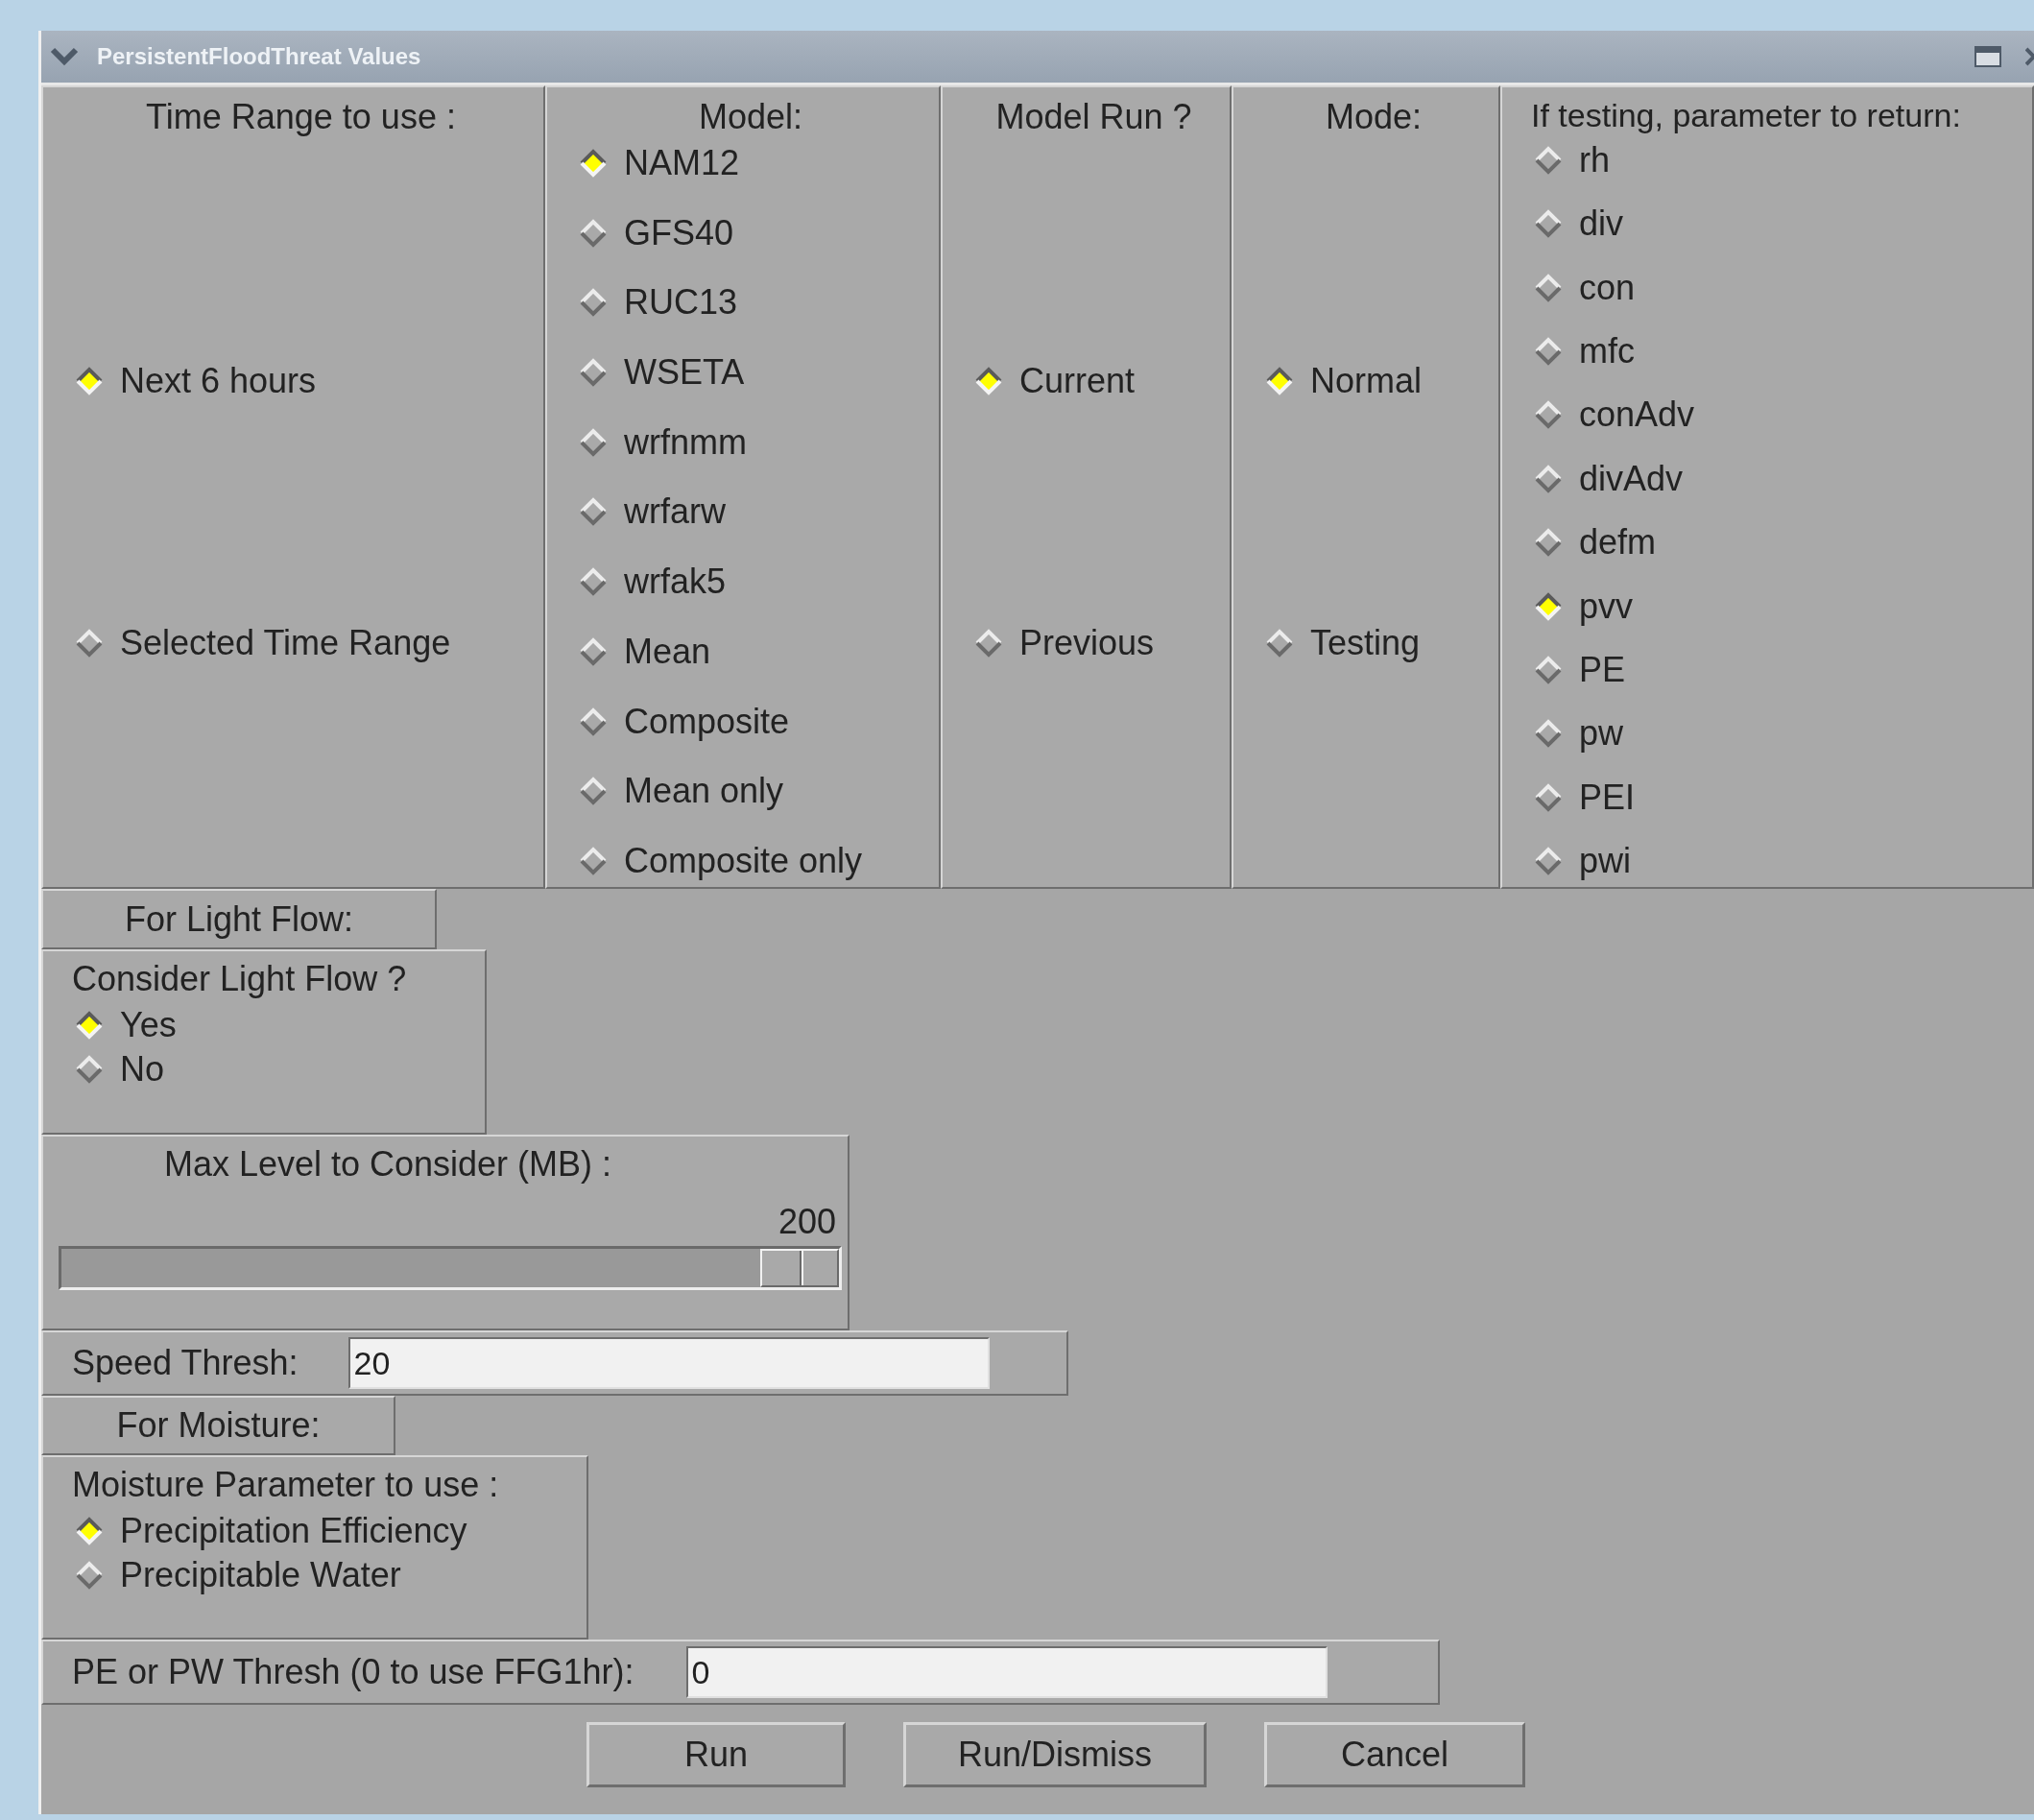  I want to click on radio-option: No, so click(271, 1069).